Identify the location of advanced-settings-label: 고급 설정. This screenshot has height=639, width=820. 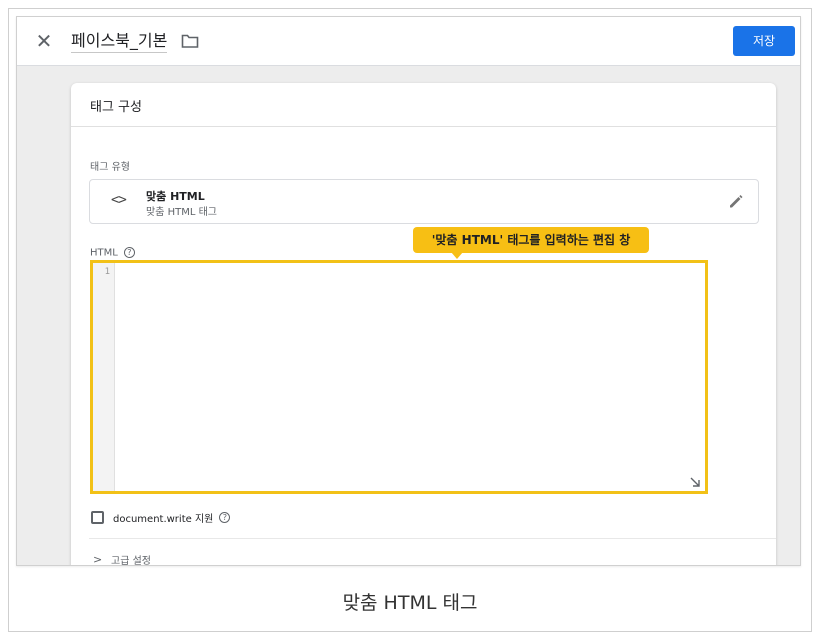
(131, 560).